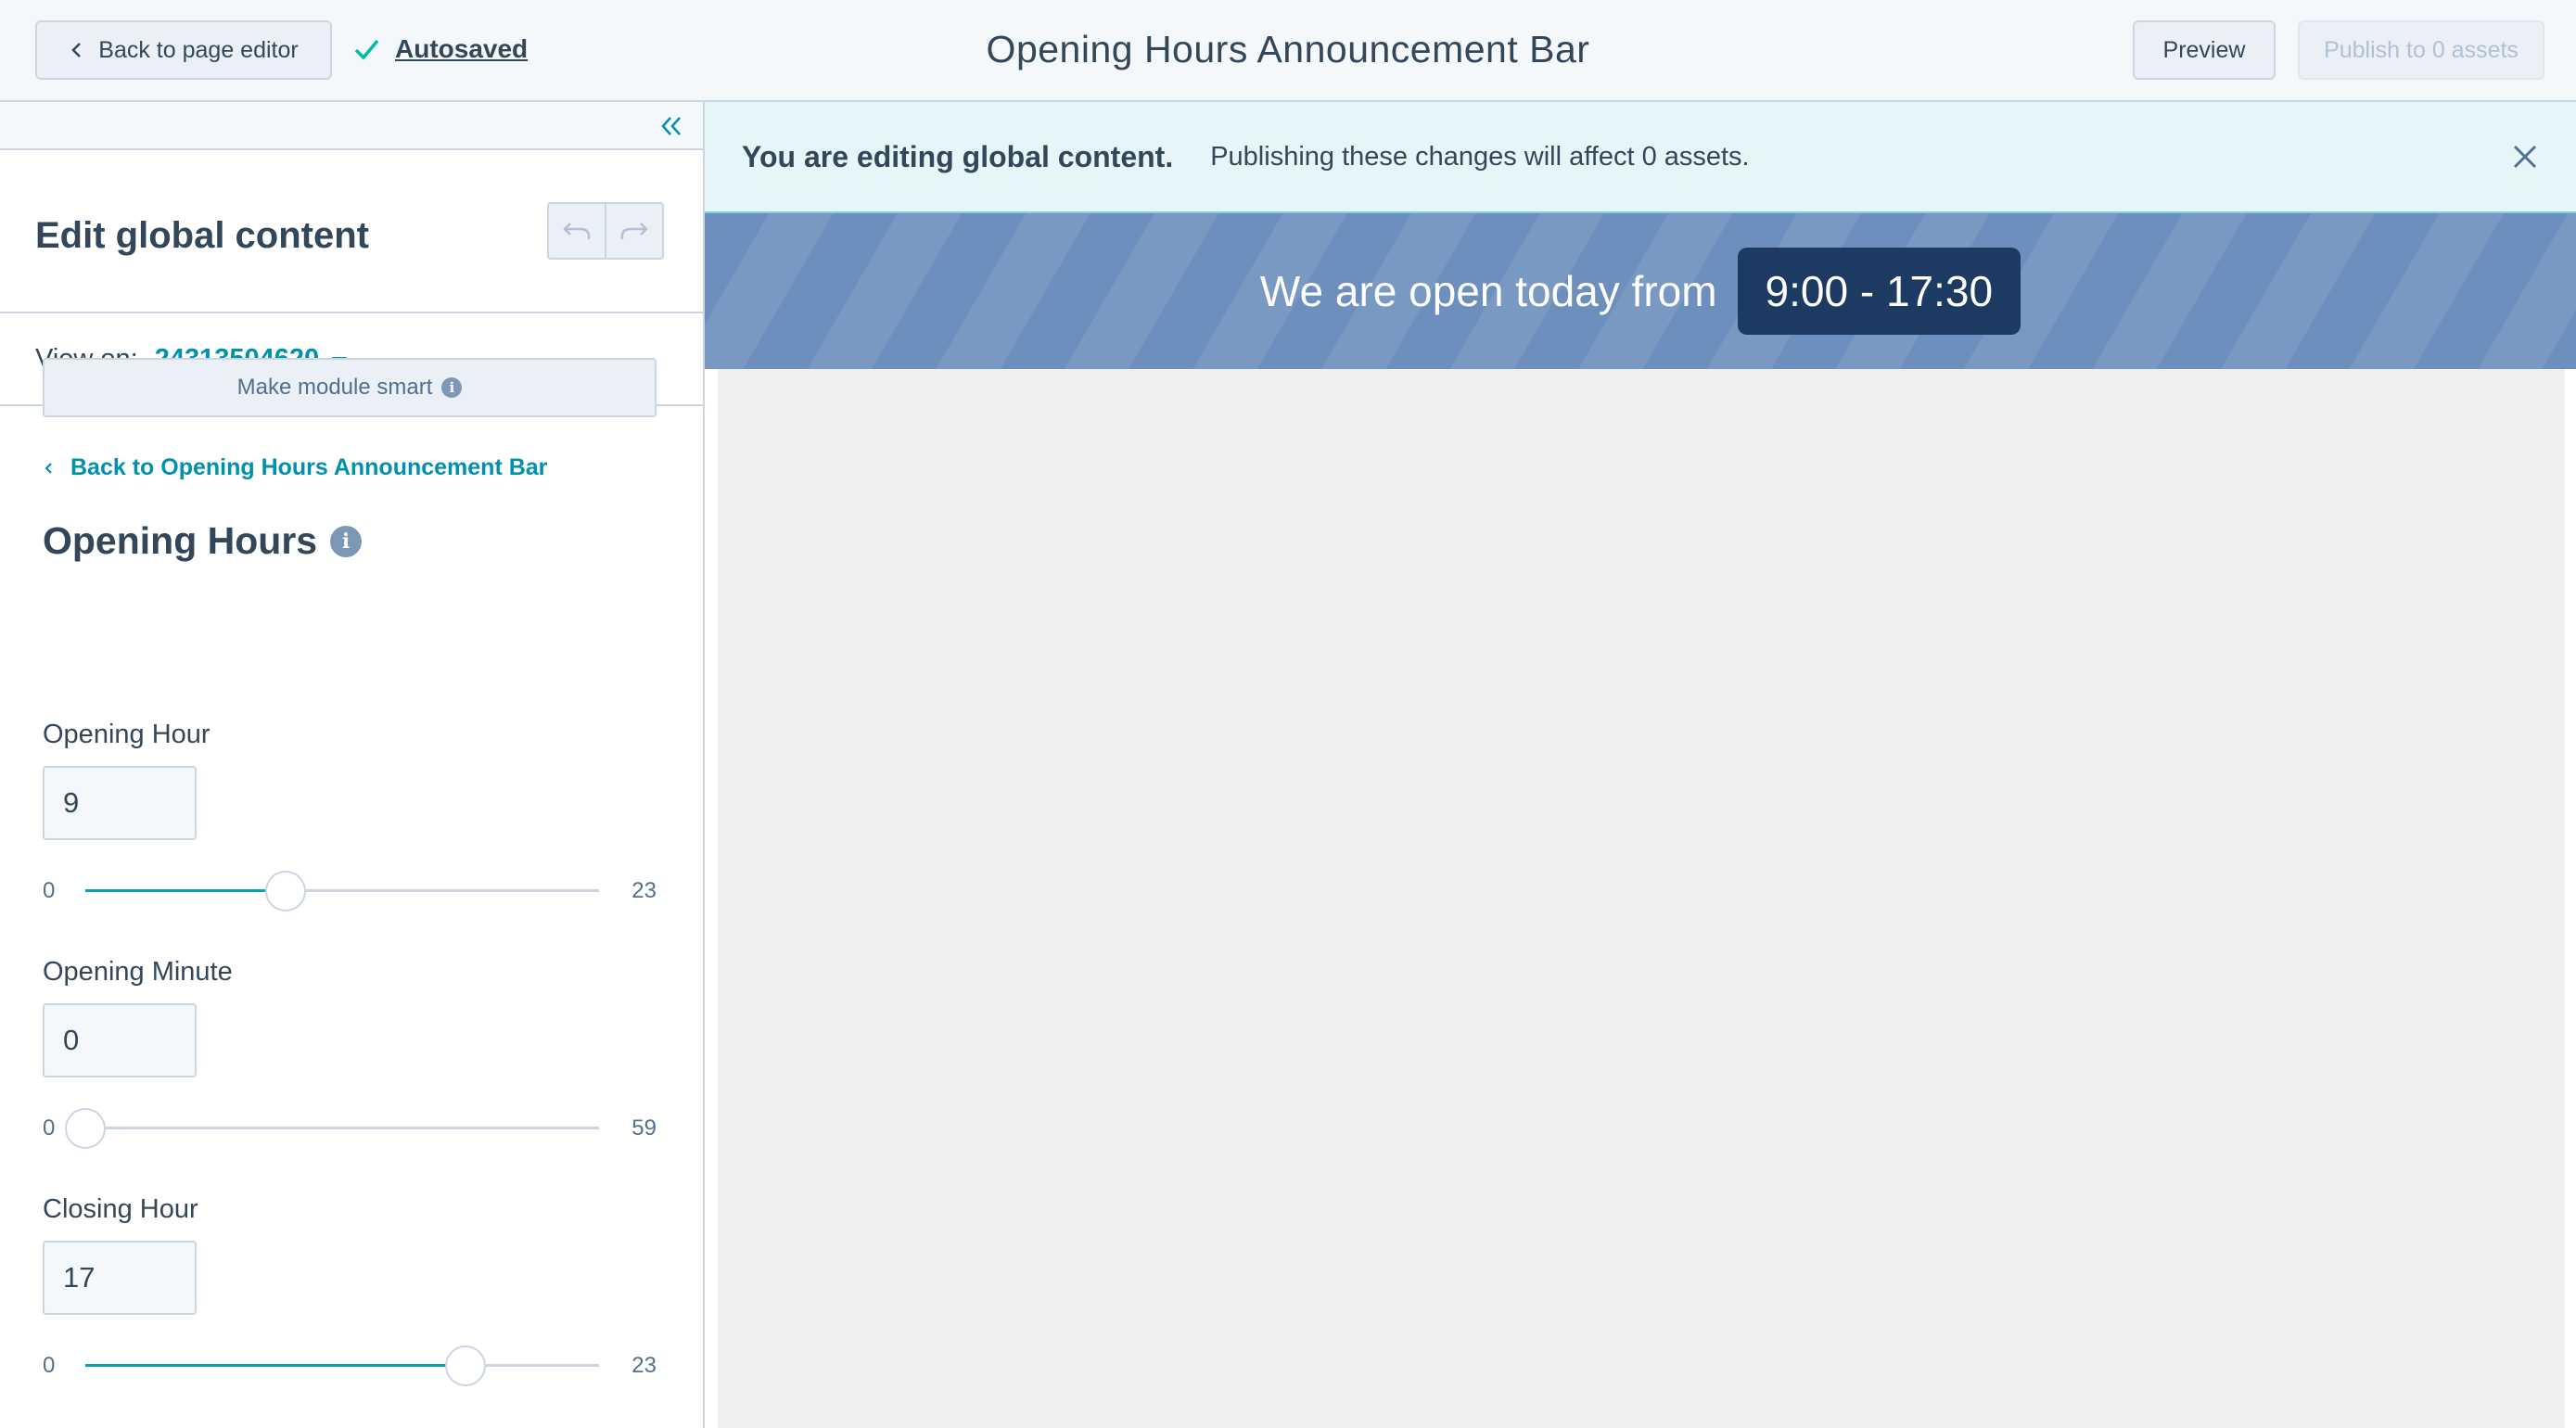 Image resolution: width=2576 pixels, height=1428 pixels. What do you see at coordinates (2525, 157) in the screenshot?
I see `close-icon` at bounding box center [2525, 157].